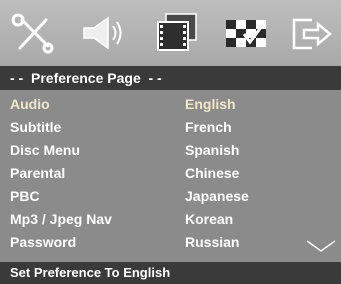 This screenshot has width=341, height=284. Describe the element at coordinates (170, 273) in the screenshot. I see `status-bar: Set Preference To English` at that location.